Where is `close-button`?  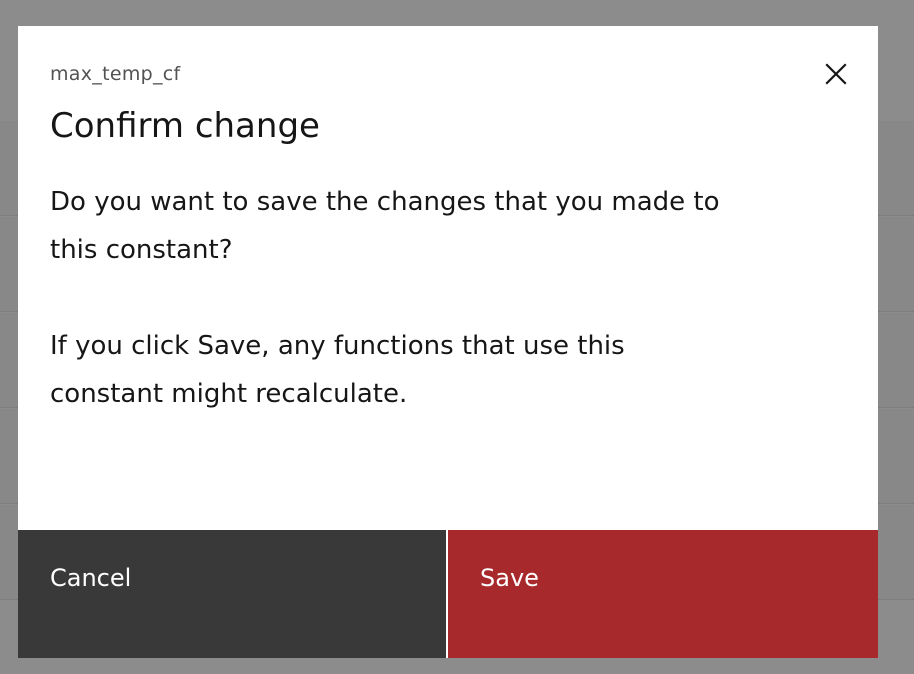
close-button is located at coordinates (836, 74).